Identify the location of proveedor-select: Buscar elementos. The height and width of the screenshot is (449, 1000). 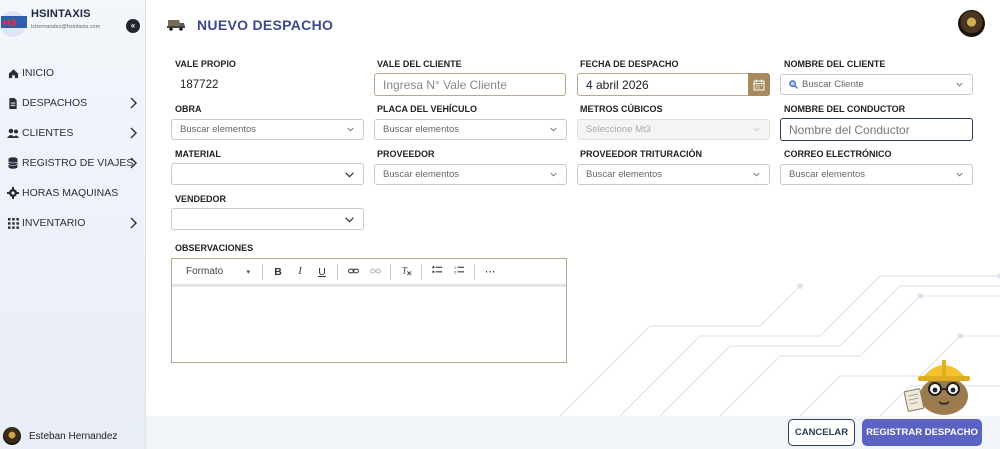
(470, 174).